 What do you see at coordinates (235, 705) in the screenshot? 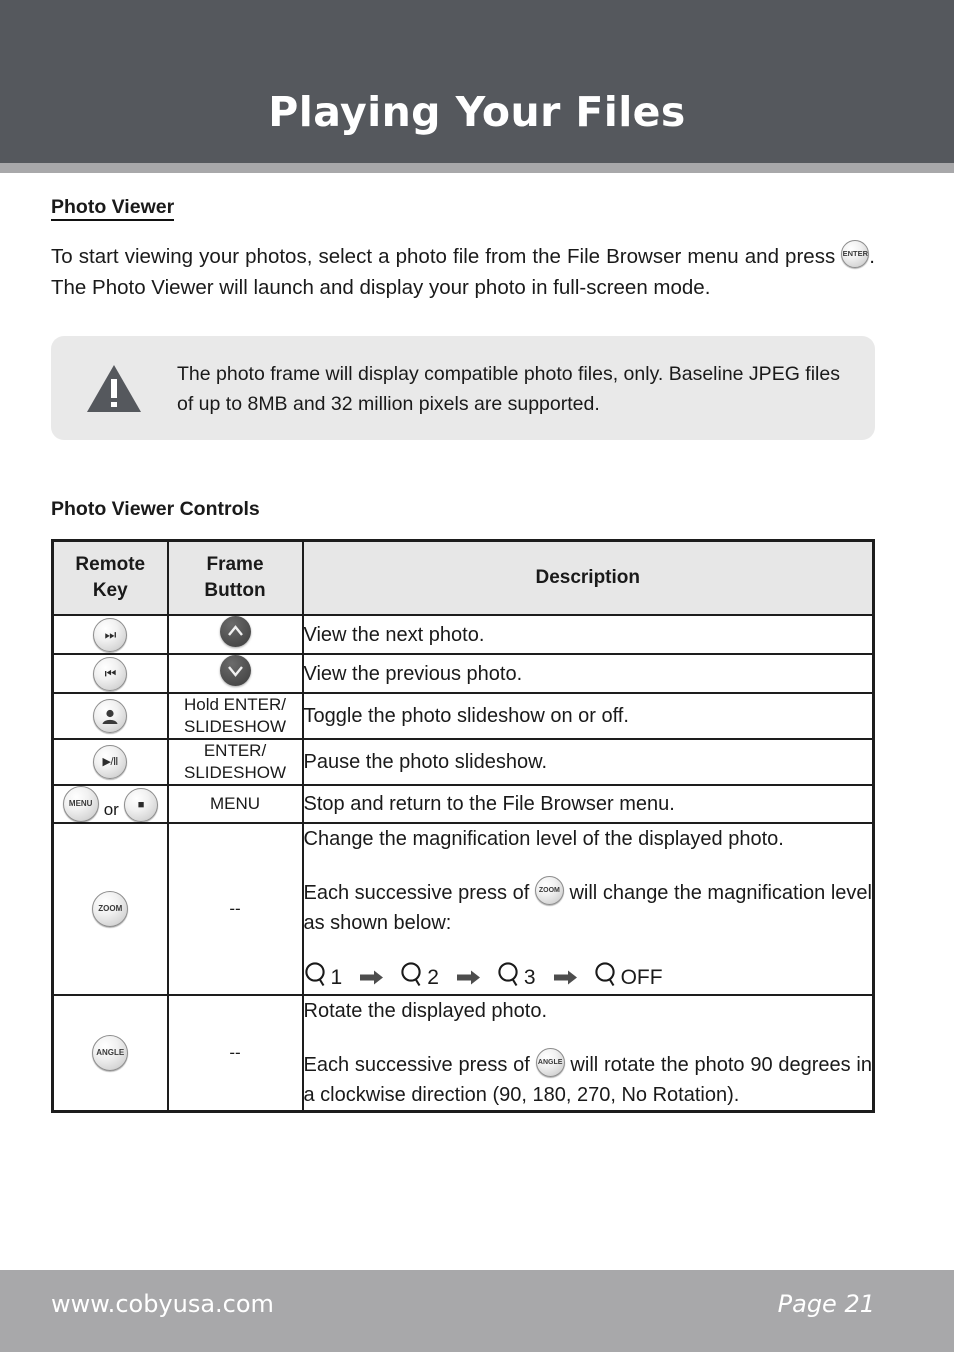
I see `frame-button-line-1: Hold ENTER/` at bounding box center [235, 705].